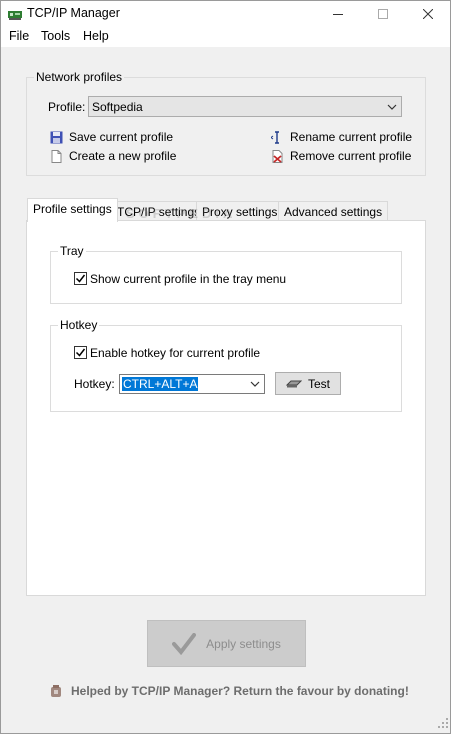  What do you see at coordinates (72, 251) in the screenshot?
I see `tray-legend: Tray` at bounding box center [72, 251].